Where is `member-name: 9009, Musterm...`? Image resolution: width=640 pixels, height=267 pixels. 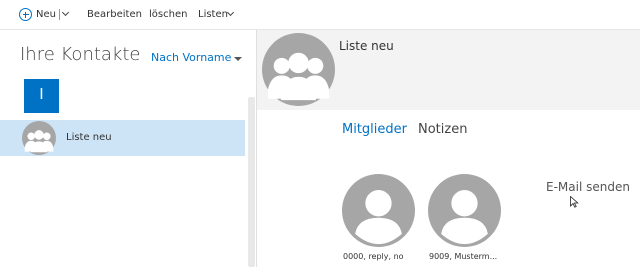 member-name: 9009, Musterm... is located at coordinates (463, 256).